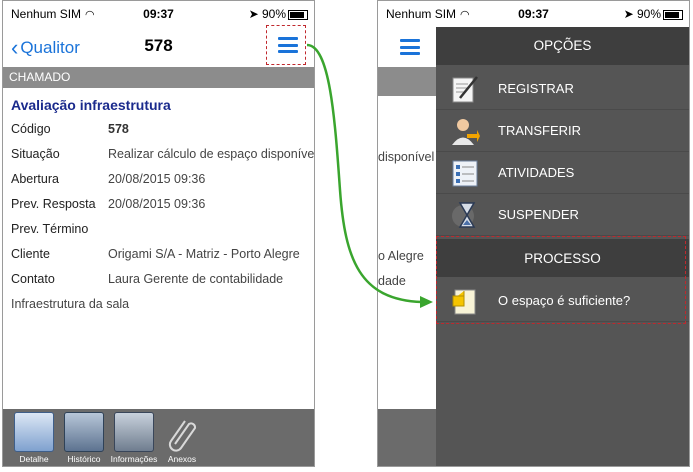 This screenshot has width=693, height=472. Describe the element at coordinates (369, 175) in the screenshot. I see `annotation-arrow` at that location.